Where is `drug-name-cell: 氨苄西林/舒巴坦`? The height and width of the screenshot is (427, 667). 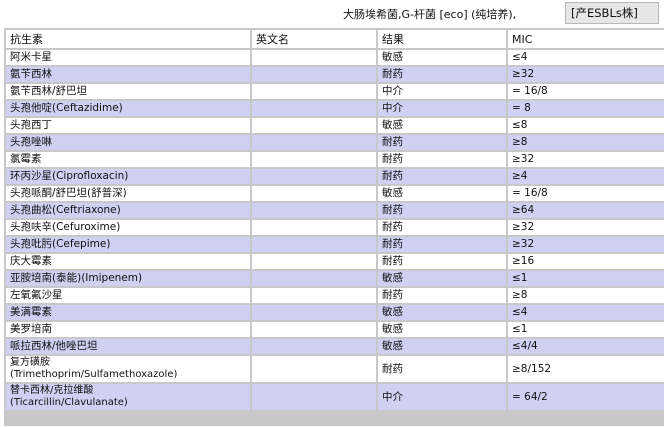
drug-name-cell: 氨苄西林/舒巴坦 is located at coordinates (128, 91).